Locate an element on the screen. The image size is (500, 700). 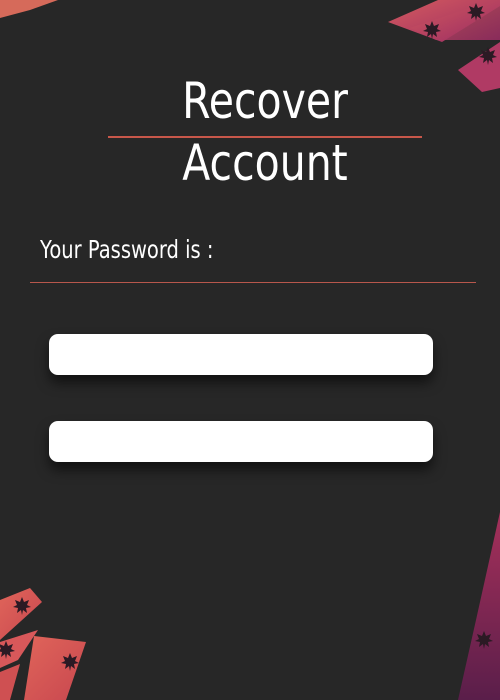
recovered-password-field is located at coordinates (241, 354).